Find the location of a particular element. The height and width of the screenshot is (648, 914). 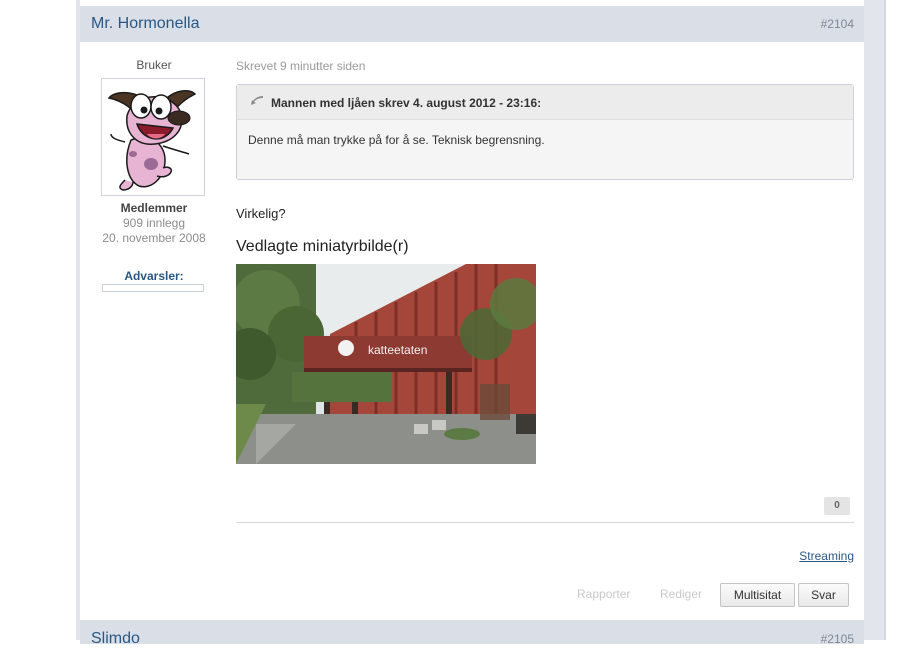

warnings-bar is located at coordinates (153, 288).